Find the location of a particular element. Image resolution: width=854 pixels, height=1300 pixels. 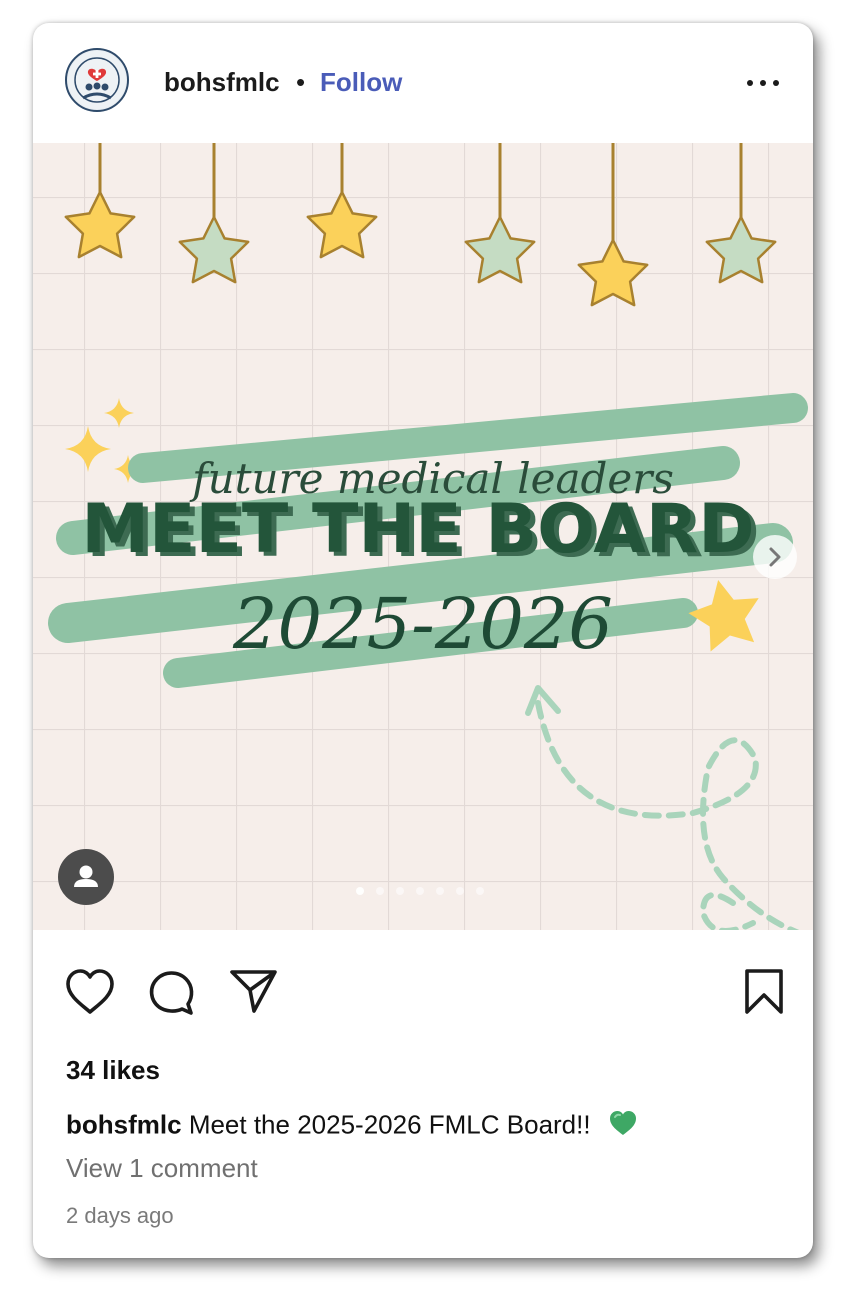

carousel-next-button is located at coordinates (775, 557).